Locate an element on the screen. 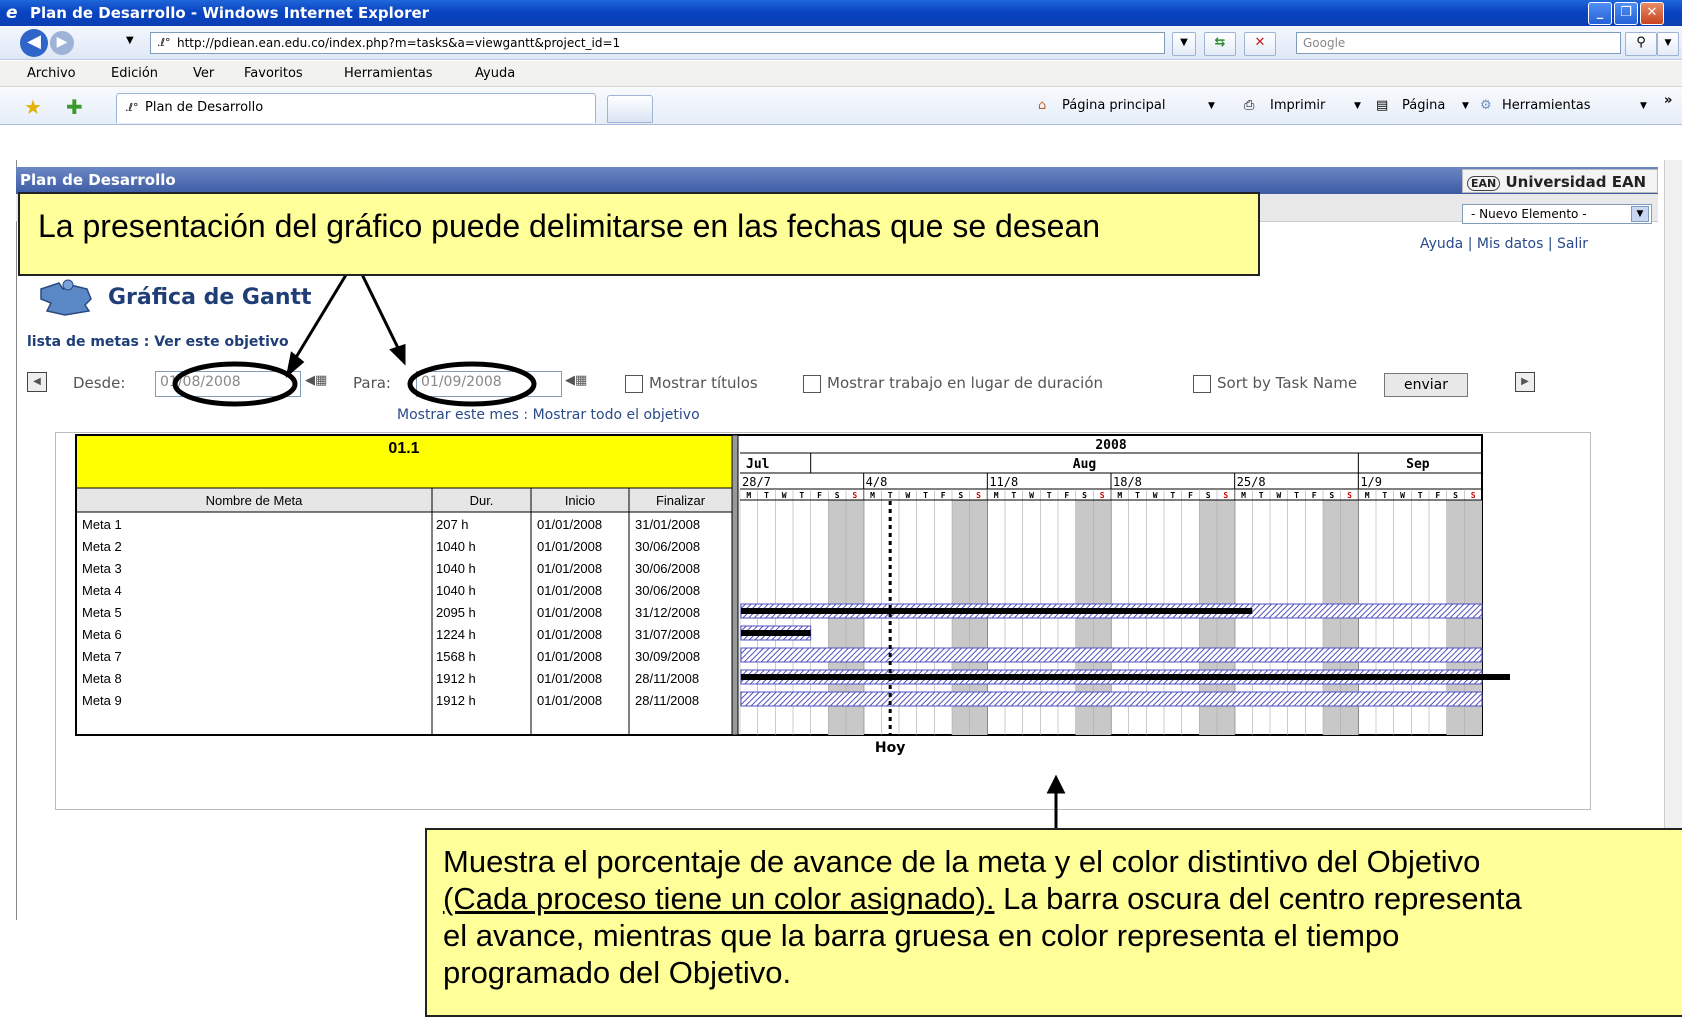 The image size is (1682, 1017). page-header-title: Plan de Desarrollo is located at coordinates (98, 180).